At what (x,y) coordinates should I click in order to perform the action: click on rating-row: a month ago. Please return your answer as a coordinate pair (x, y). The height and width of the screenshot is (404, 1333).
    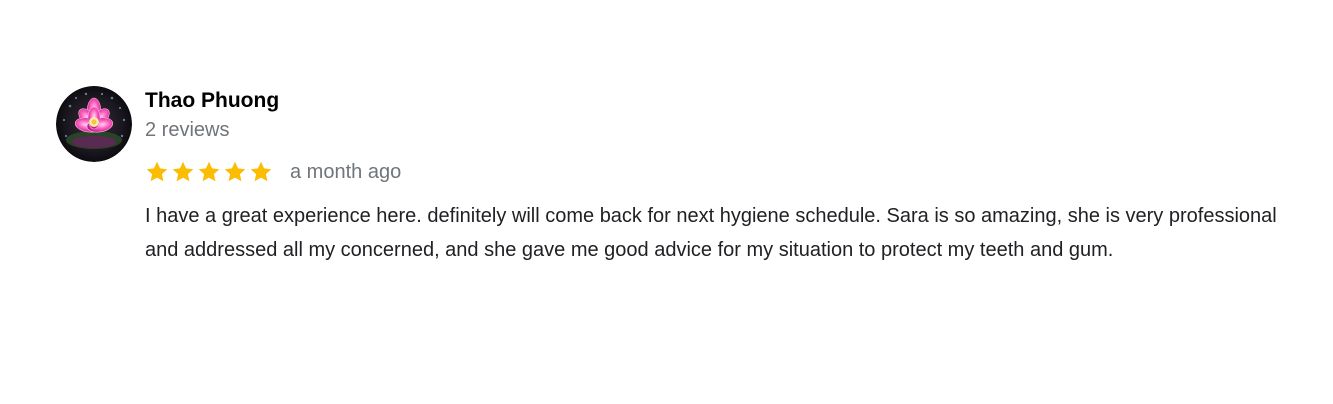
    Looking at the image, I should click on (720, 172).